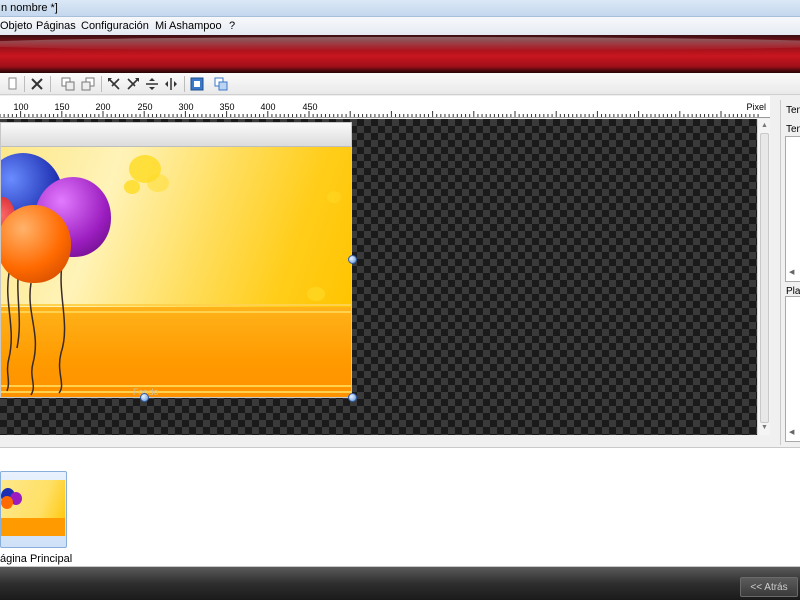 Image resolution: width=800 pixels, height=600 pixels. I want to click on menu-objeto: Objeto, so click(16, 26).